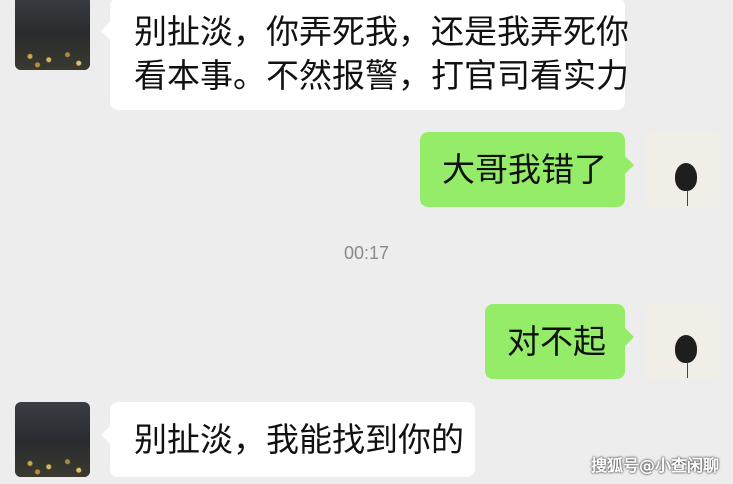 This screenshot has width=733, height=484. I want to click on message-bubble-outgoing: 对不起, so click(559, 341).